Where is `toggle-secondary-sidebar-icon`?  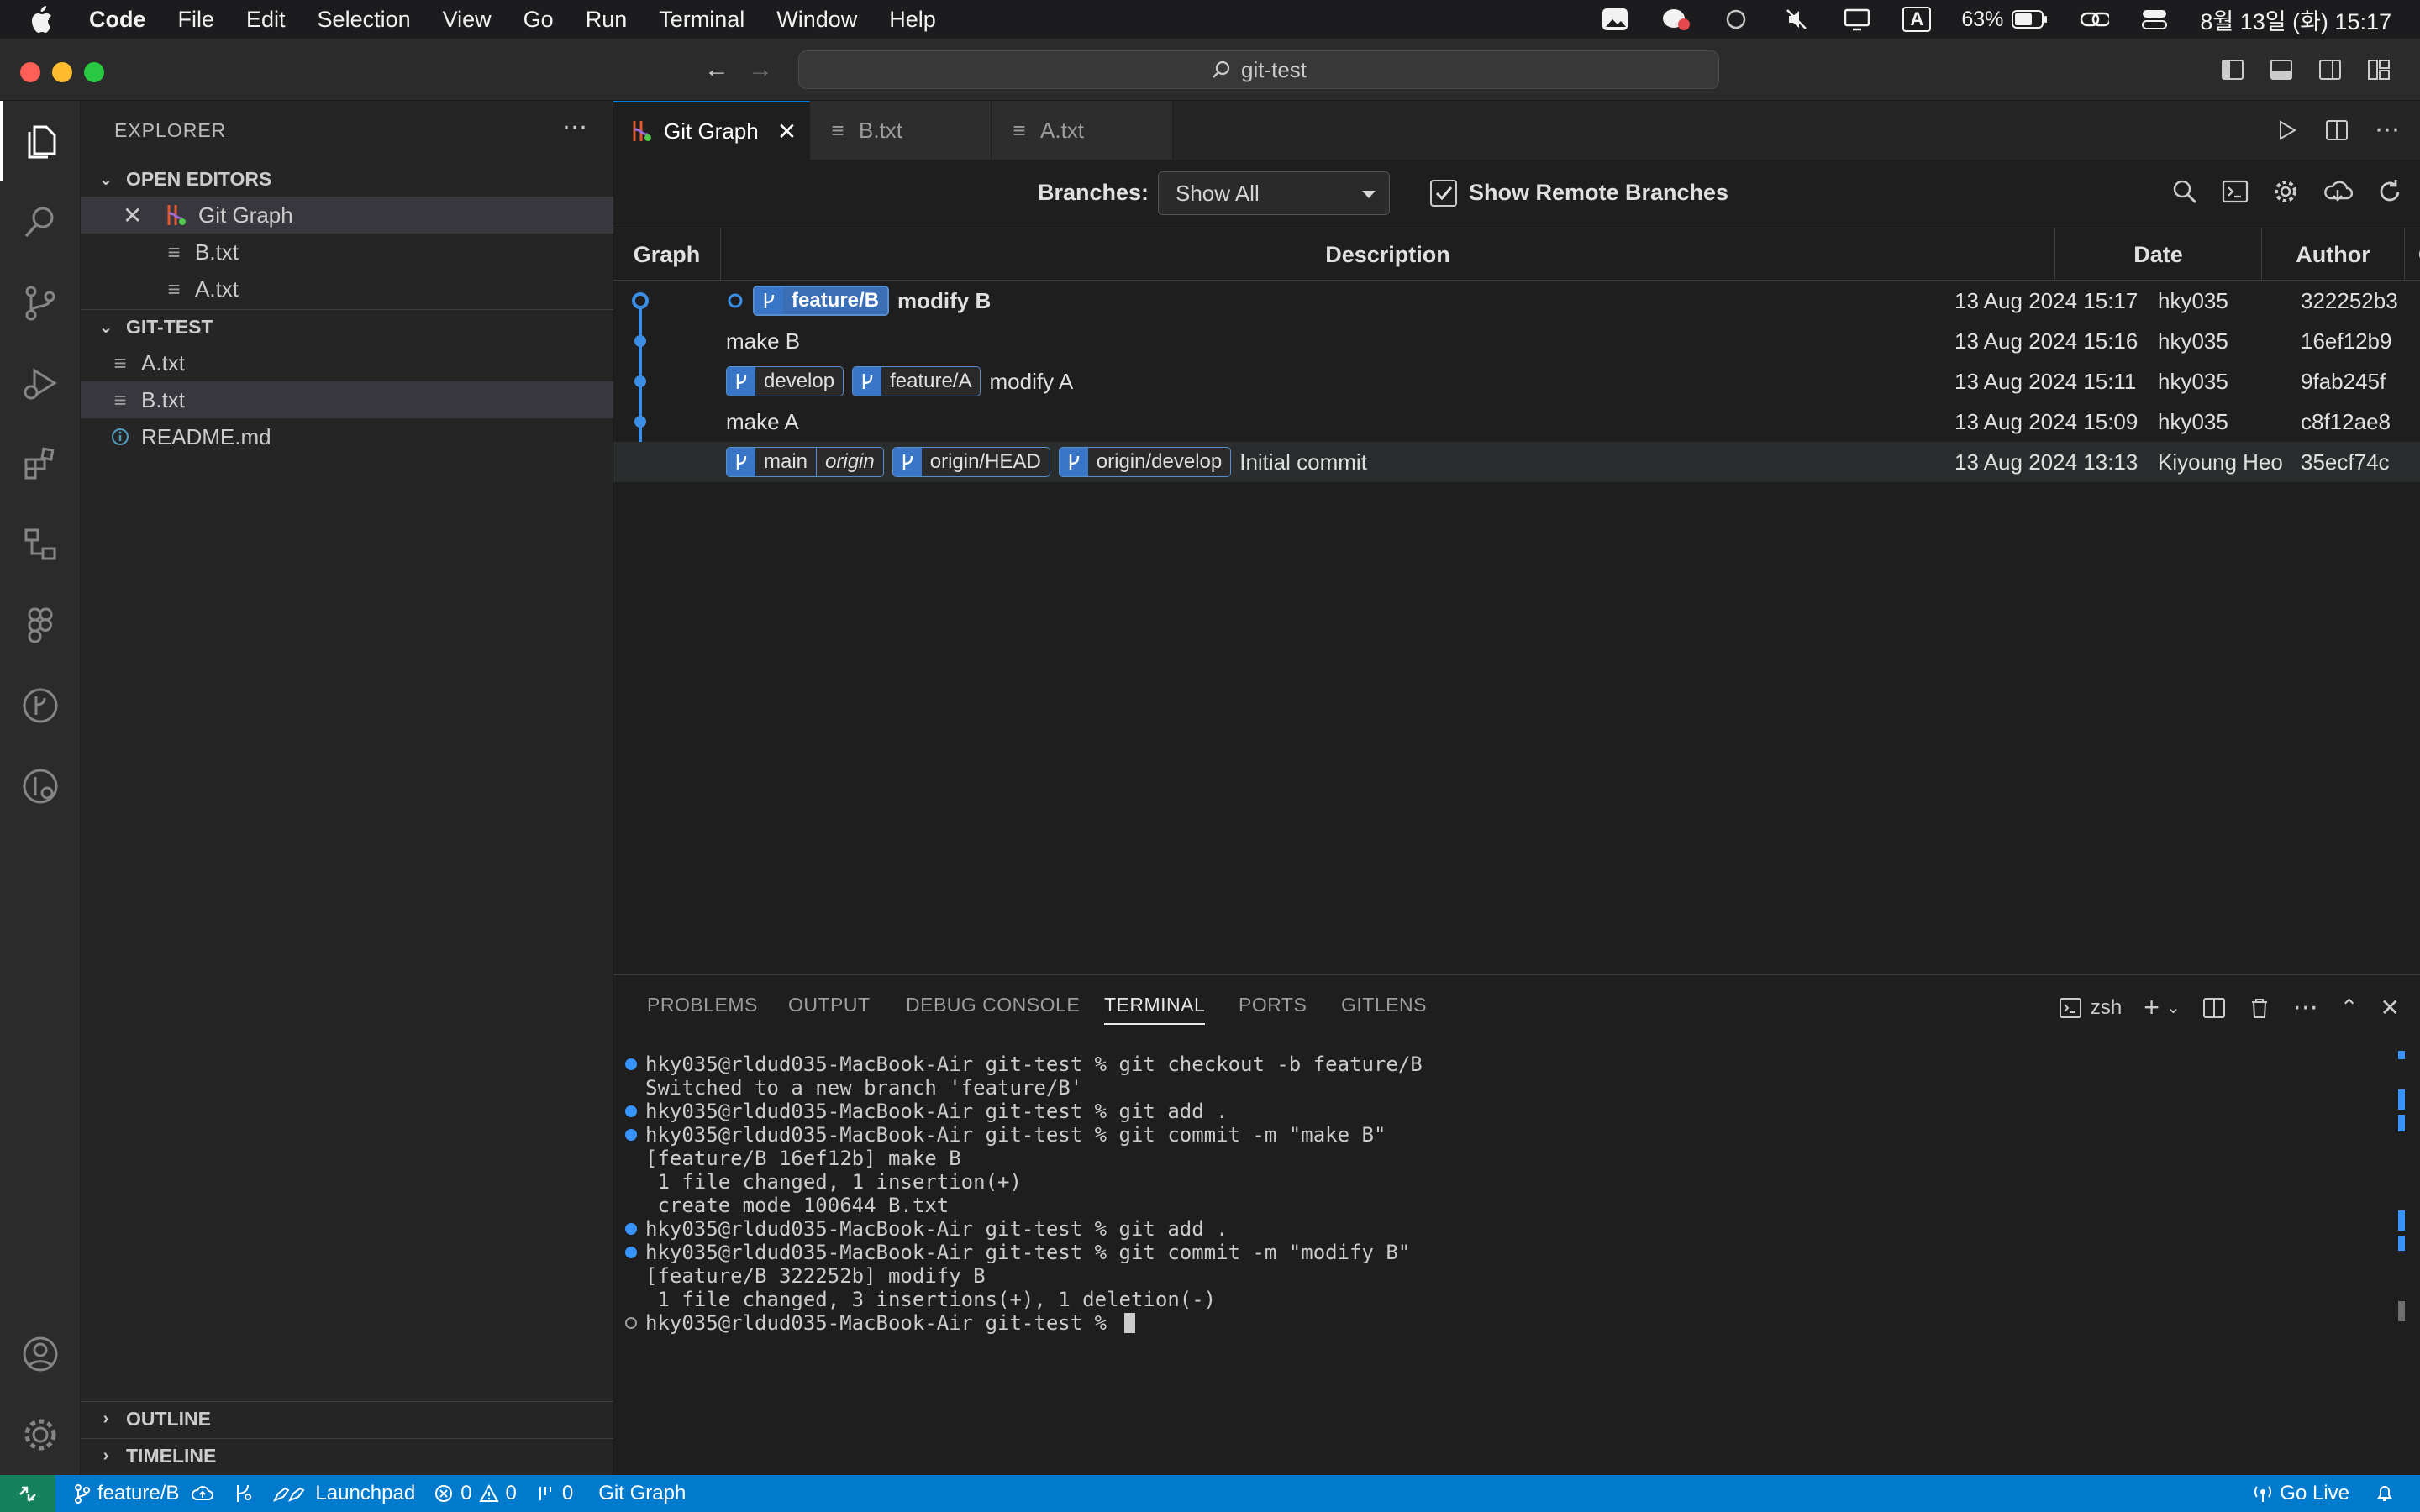
toggle-secondary-sidebar-icon is located at coordinates (2330, 69).